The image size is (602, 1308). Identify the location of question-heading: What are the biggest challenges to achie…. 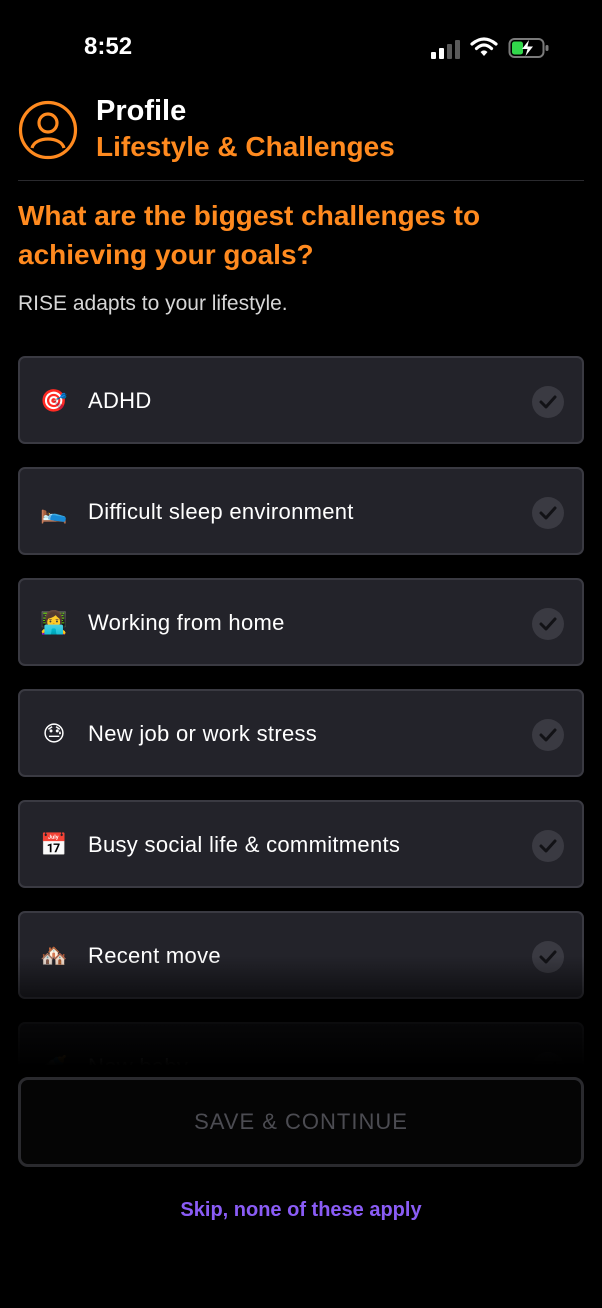
(249, 235).